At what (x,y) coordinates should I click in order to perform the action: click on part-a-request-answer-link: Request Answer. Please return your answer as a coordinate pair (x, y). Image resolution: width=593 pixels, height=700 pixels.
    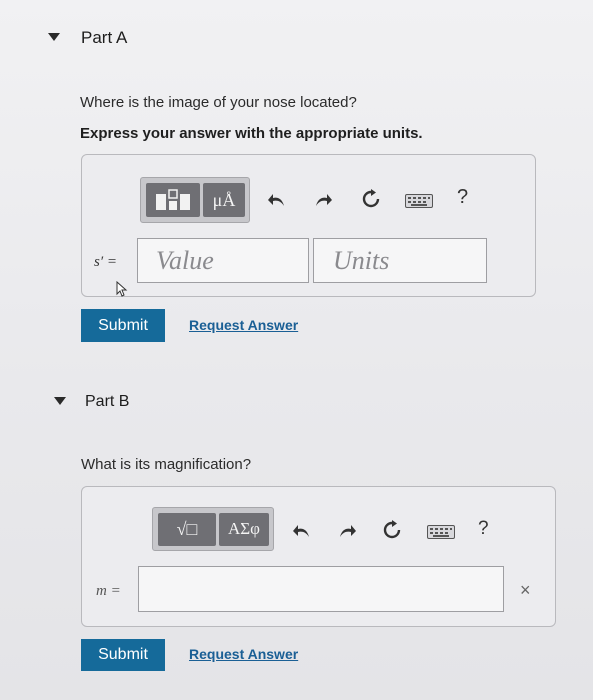
    Looking at the image, I should click on (243, 325).